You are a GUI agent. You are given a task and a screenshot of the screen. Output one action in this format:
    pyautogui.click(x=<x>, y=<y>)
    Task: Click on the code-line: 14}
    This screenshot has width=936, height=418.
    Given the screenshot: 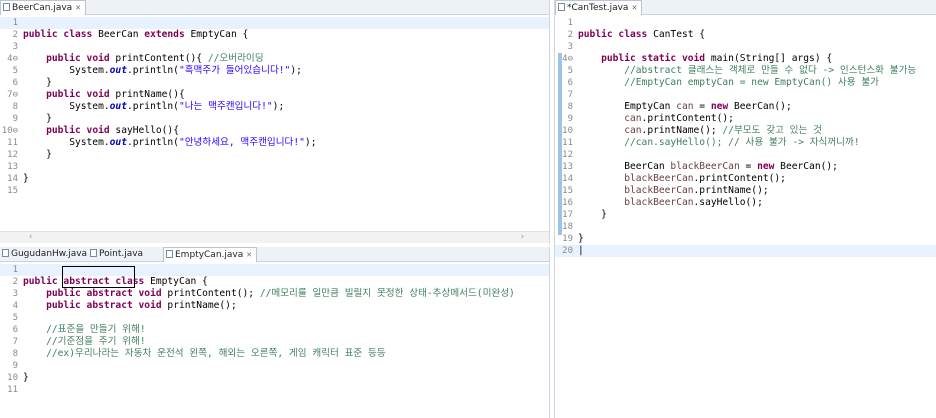 What is the action you would take?
    pyautogui.click(x=18, y=178)
    